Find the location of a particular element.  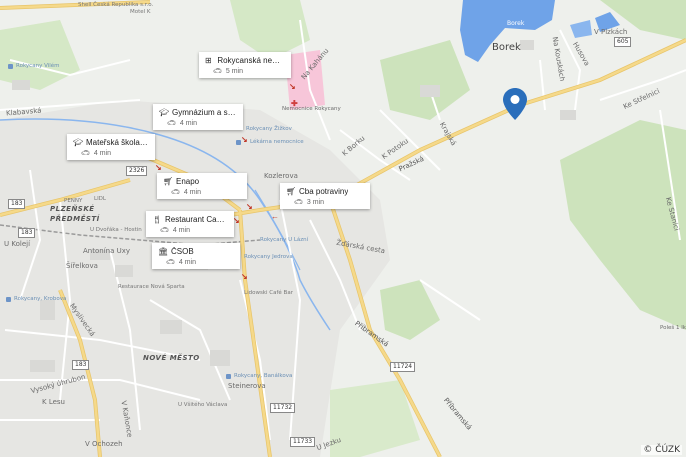

poi-label: Rokycany, Banálkova is located at coordinates (263, 376).